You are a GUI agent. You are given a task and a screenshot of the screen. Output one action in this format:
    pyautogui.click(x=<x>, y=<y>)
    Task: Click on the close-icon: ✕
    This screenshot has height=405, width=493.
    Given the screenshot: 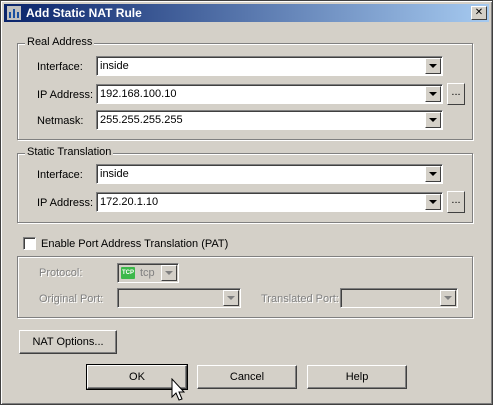 What is the action you would take?
    pyautogui.click(x=479, y=12)
    